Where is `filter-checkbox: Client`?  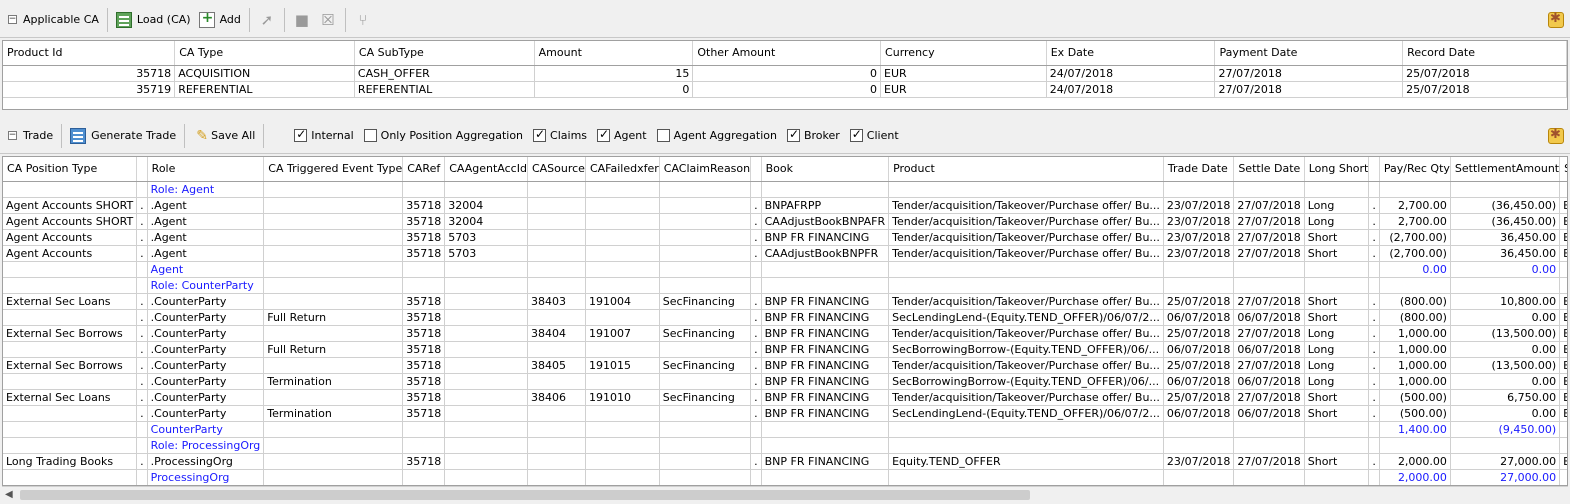 filter-checkbox: Client is located at coordinates (874, 134).